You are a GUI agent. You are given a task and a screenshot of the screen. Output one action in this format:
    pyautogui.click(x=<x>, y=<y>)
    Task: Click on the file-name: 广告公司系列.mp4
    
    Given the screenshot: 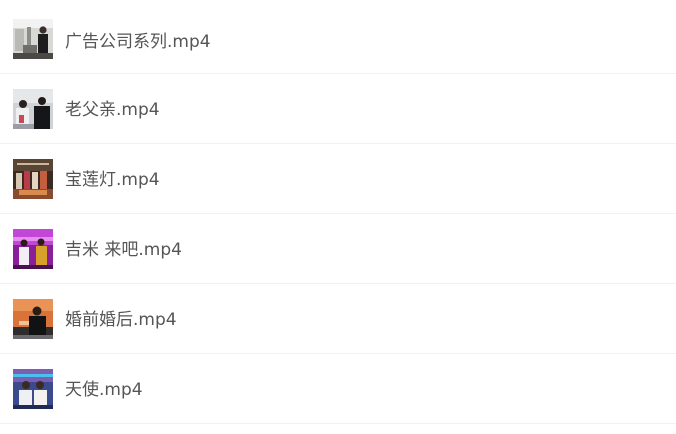 What is the action you would take?
    pyautogui.click(x=138, y=42)
    